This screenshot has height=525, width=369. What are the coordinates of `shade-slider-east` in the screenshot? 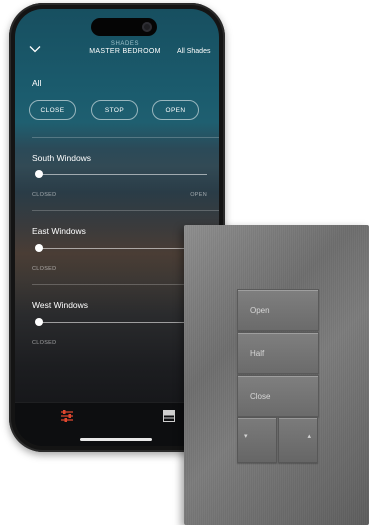 It's located at (121, 248).